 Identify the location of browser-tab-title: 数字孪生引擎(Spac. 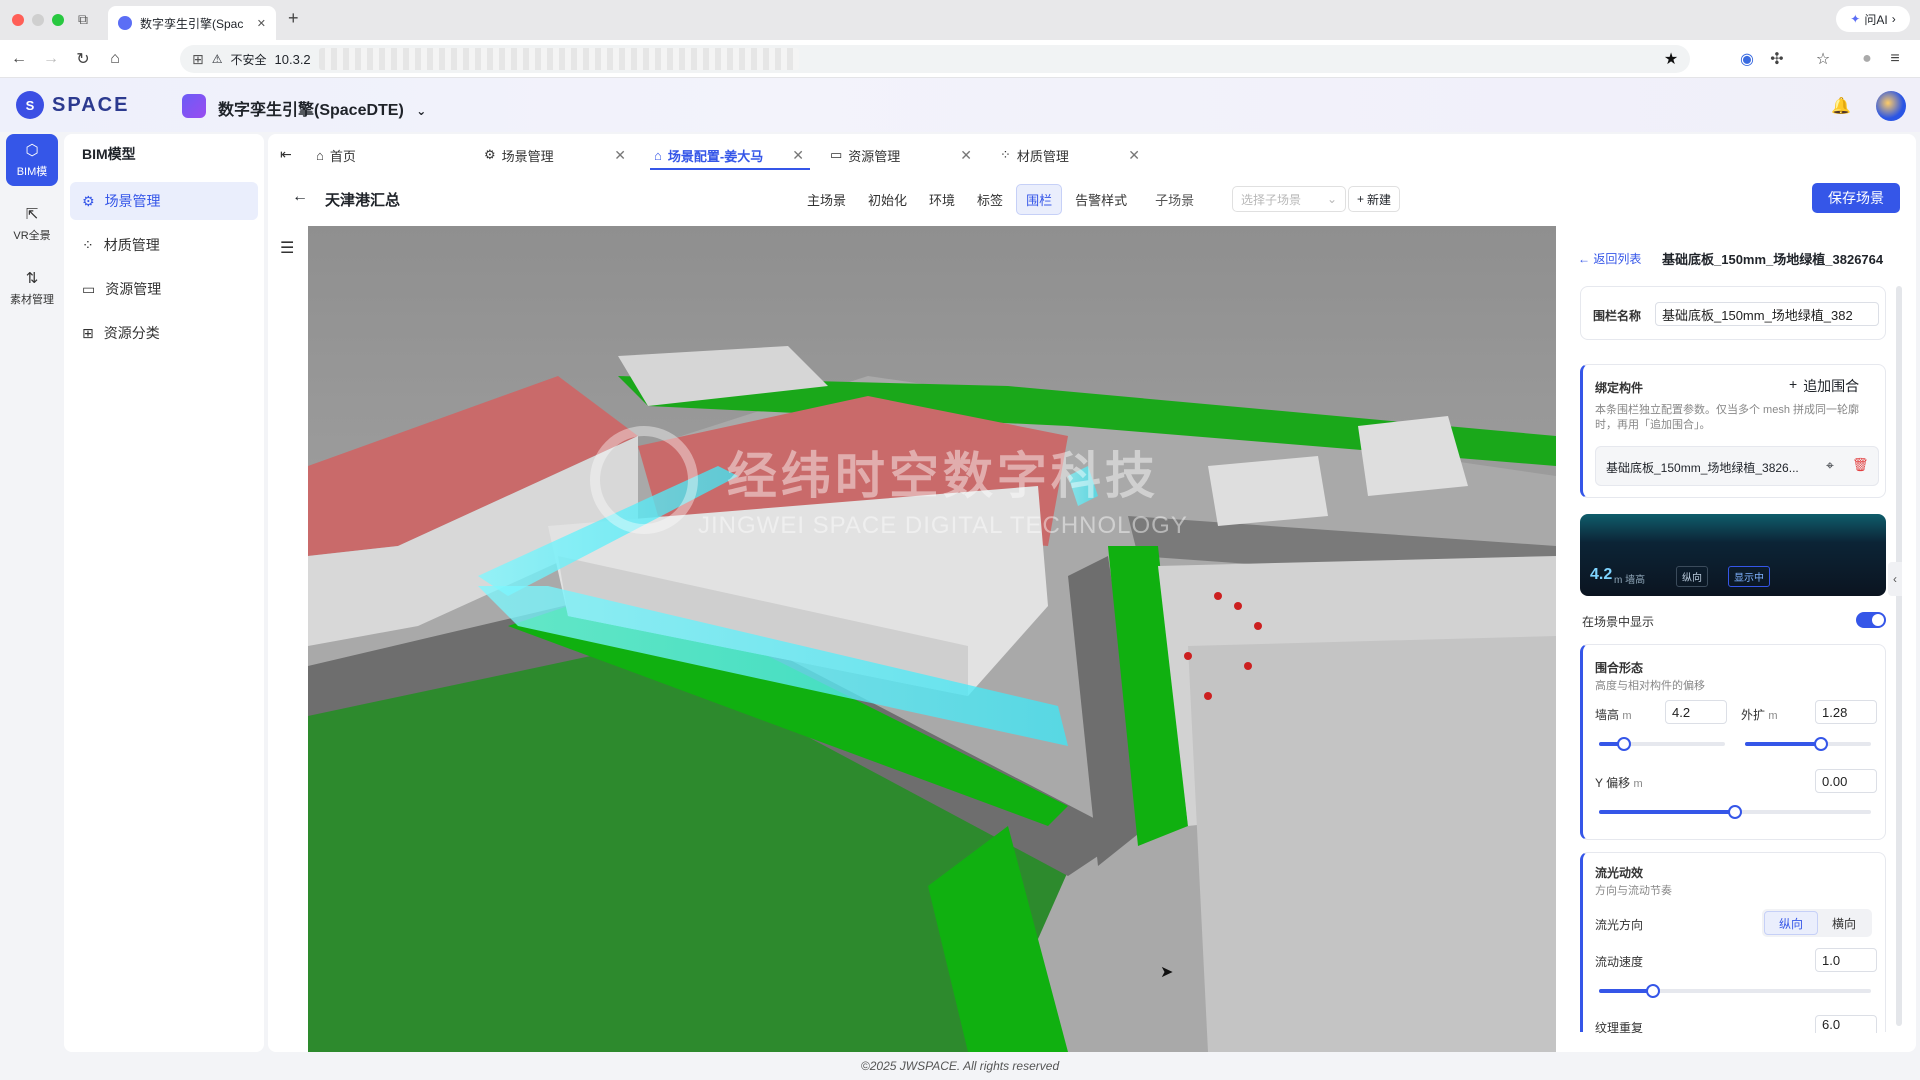
(192, 23).